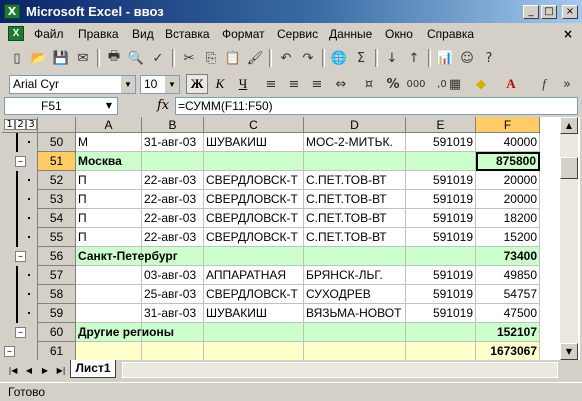 This screenshot has width=582, height=401. I want to click on cell-e51, so click(441, 161).